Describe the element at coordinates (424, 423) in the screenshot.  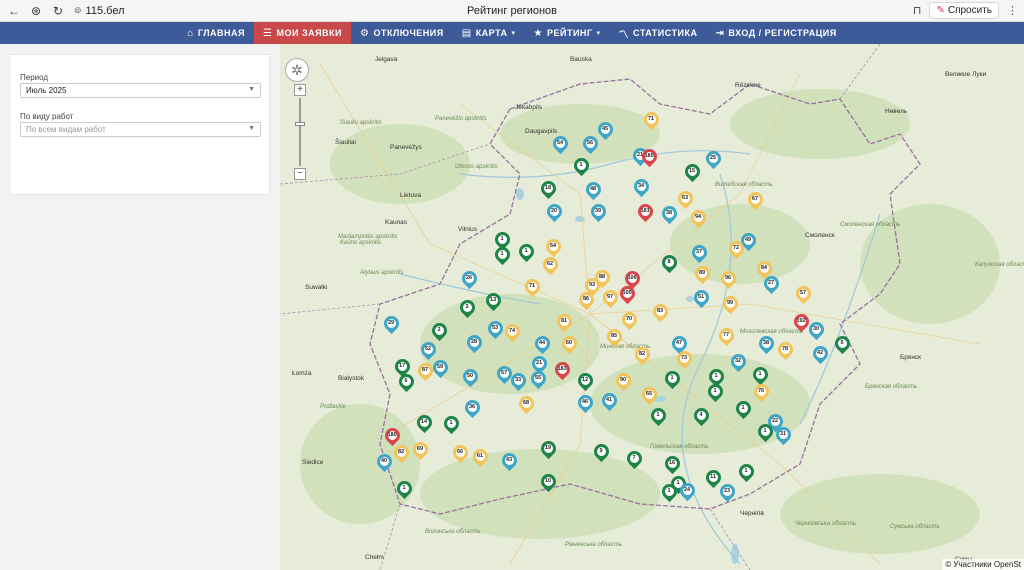
I see `region-marker-green: 14` at that location.